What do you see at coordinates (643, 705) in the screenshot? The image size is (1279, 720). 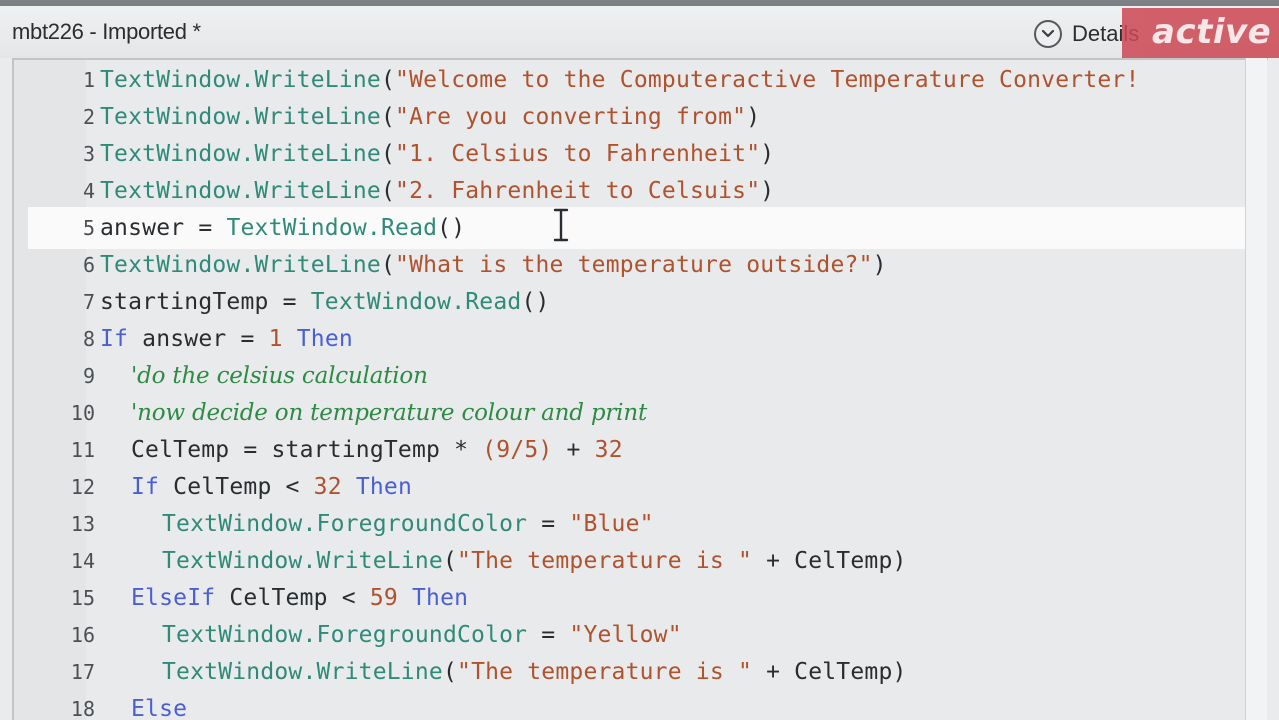 I see `code-line: 18 Else` at bounding box center [643, 705].